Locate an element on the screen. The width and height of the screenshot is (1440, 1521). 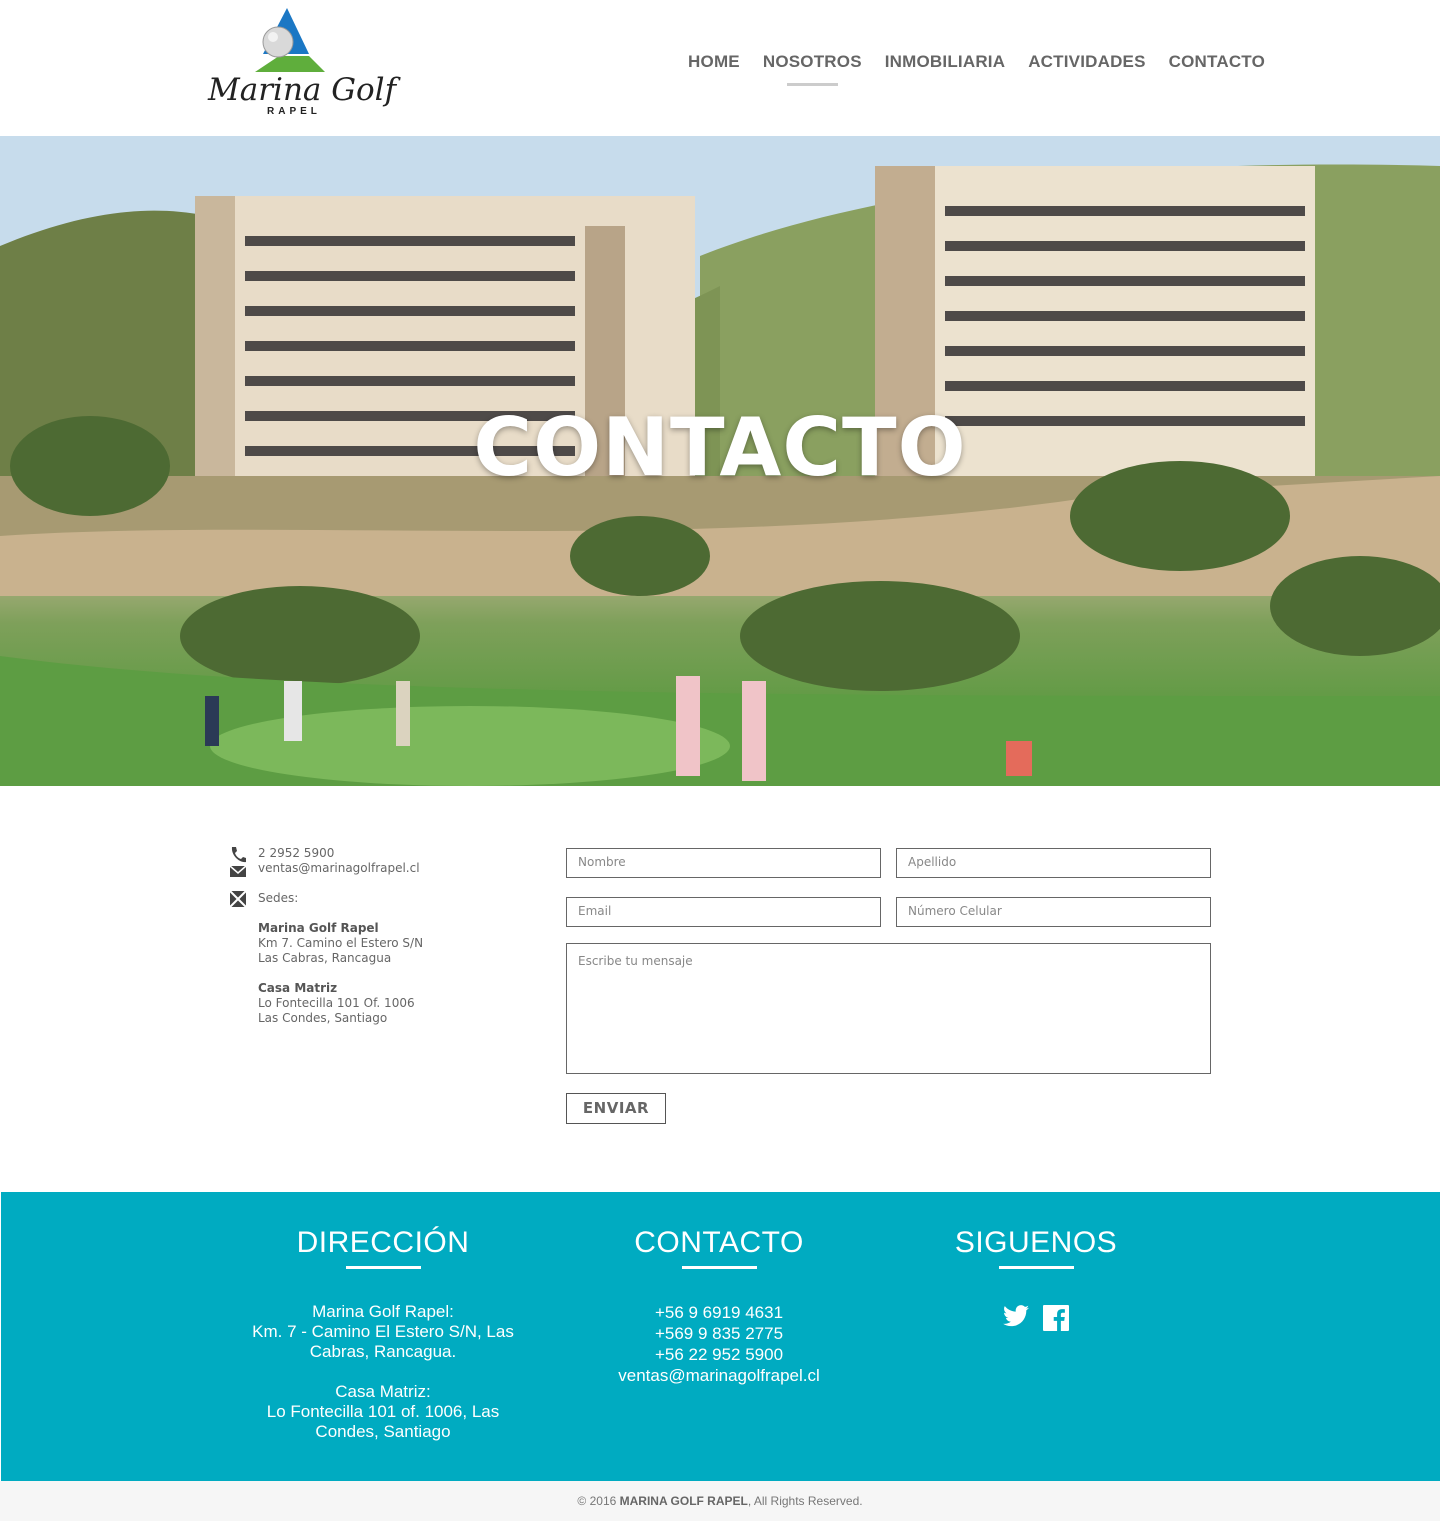
logo-subtitle: RAPEL is located at coordinates (294, 111).